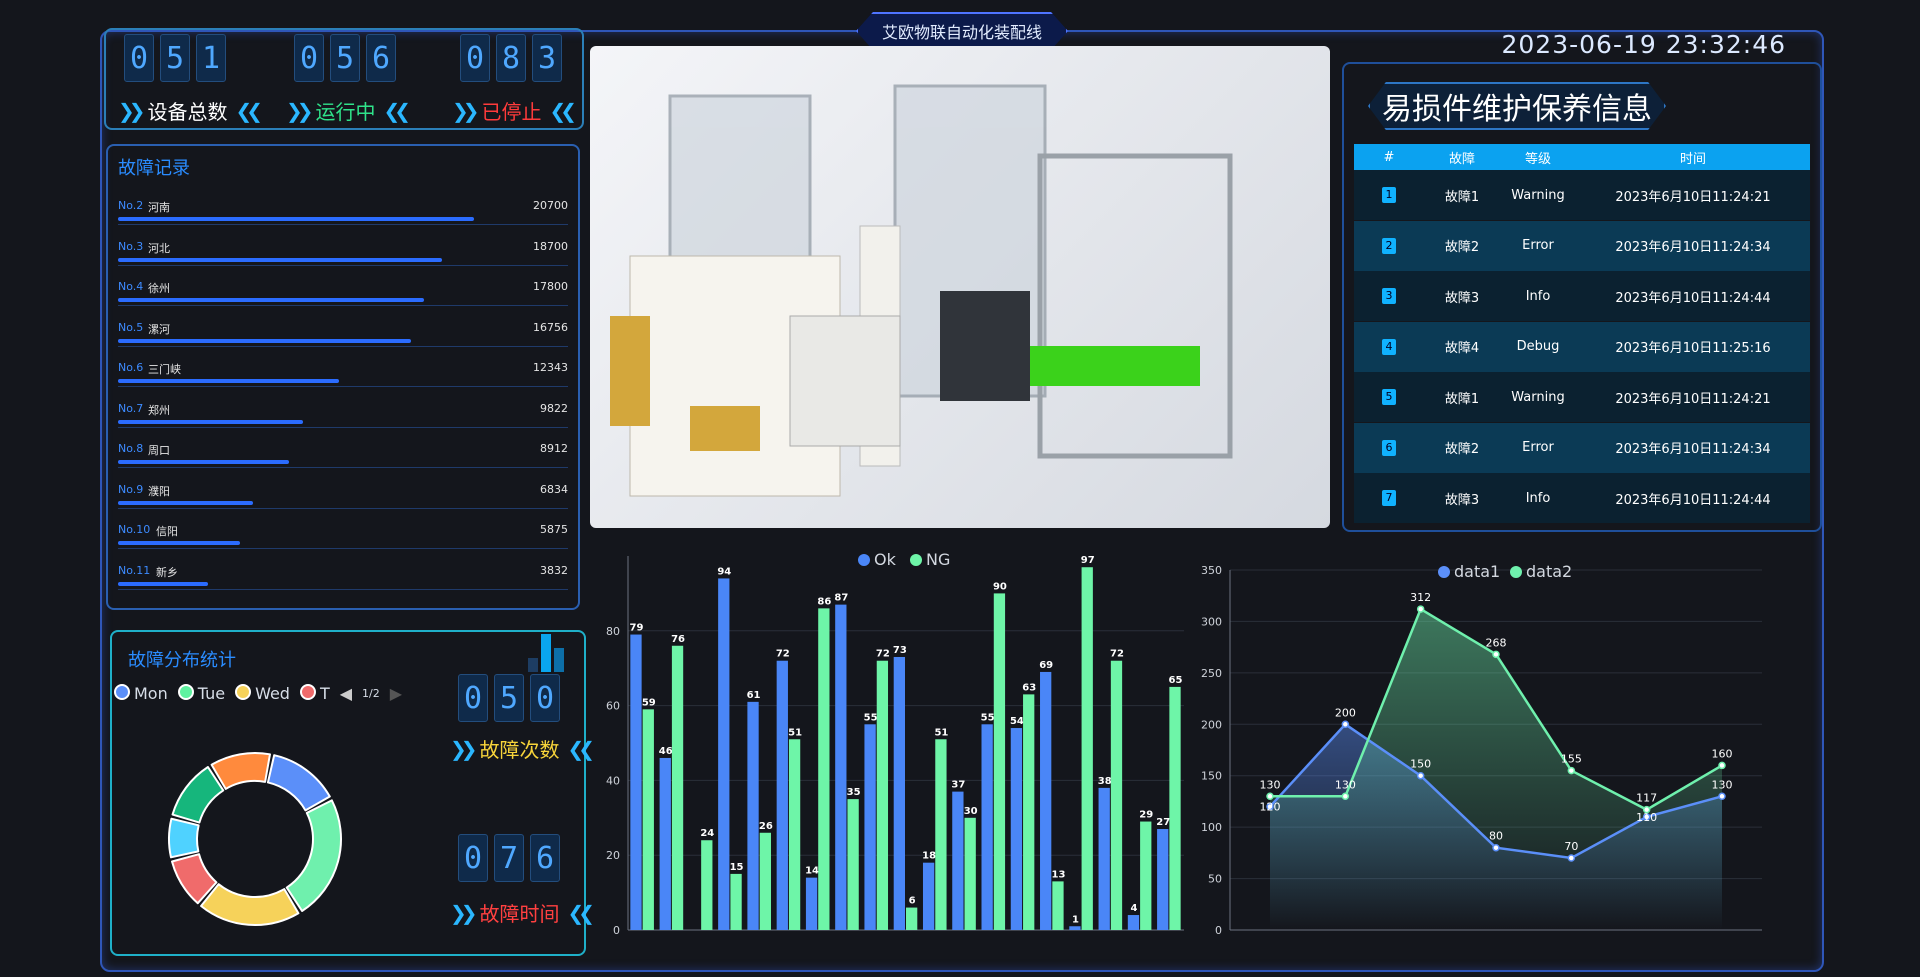 This screenshot has height=977, width=1920. I want to click on maintenance-row: 4 故障4 Debug 2023年6月10日11:25:16, so click(1582, 346).